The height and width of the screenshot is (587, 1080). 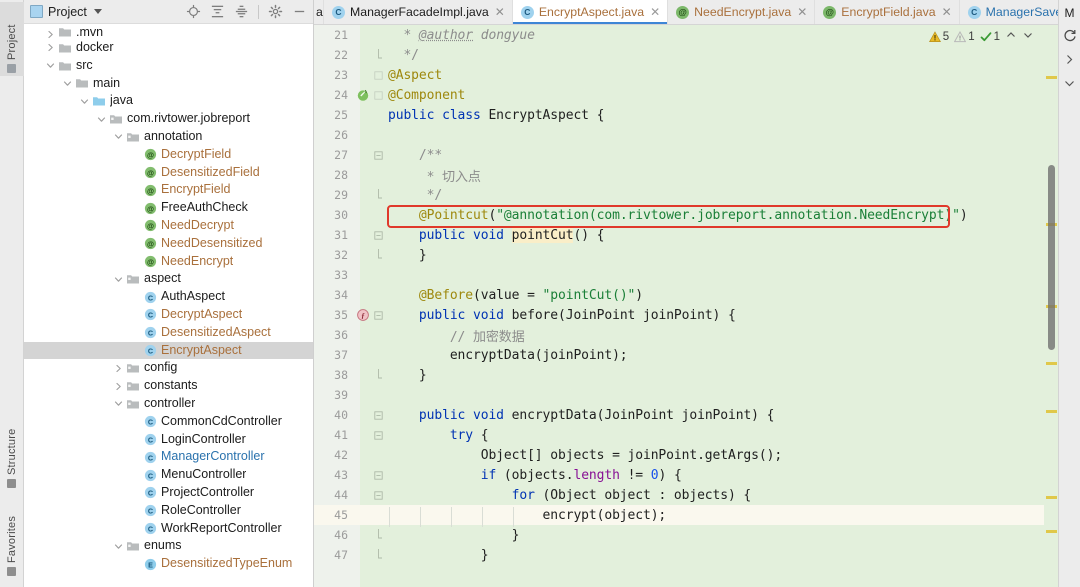 What do you see at coordinates (686, 555) in the screenshot?
I see `code-line: 47 }` at bounding box center [686, 555].